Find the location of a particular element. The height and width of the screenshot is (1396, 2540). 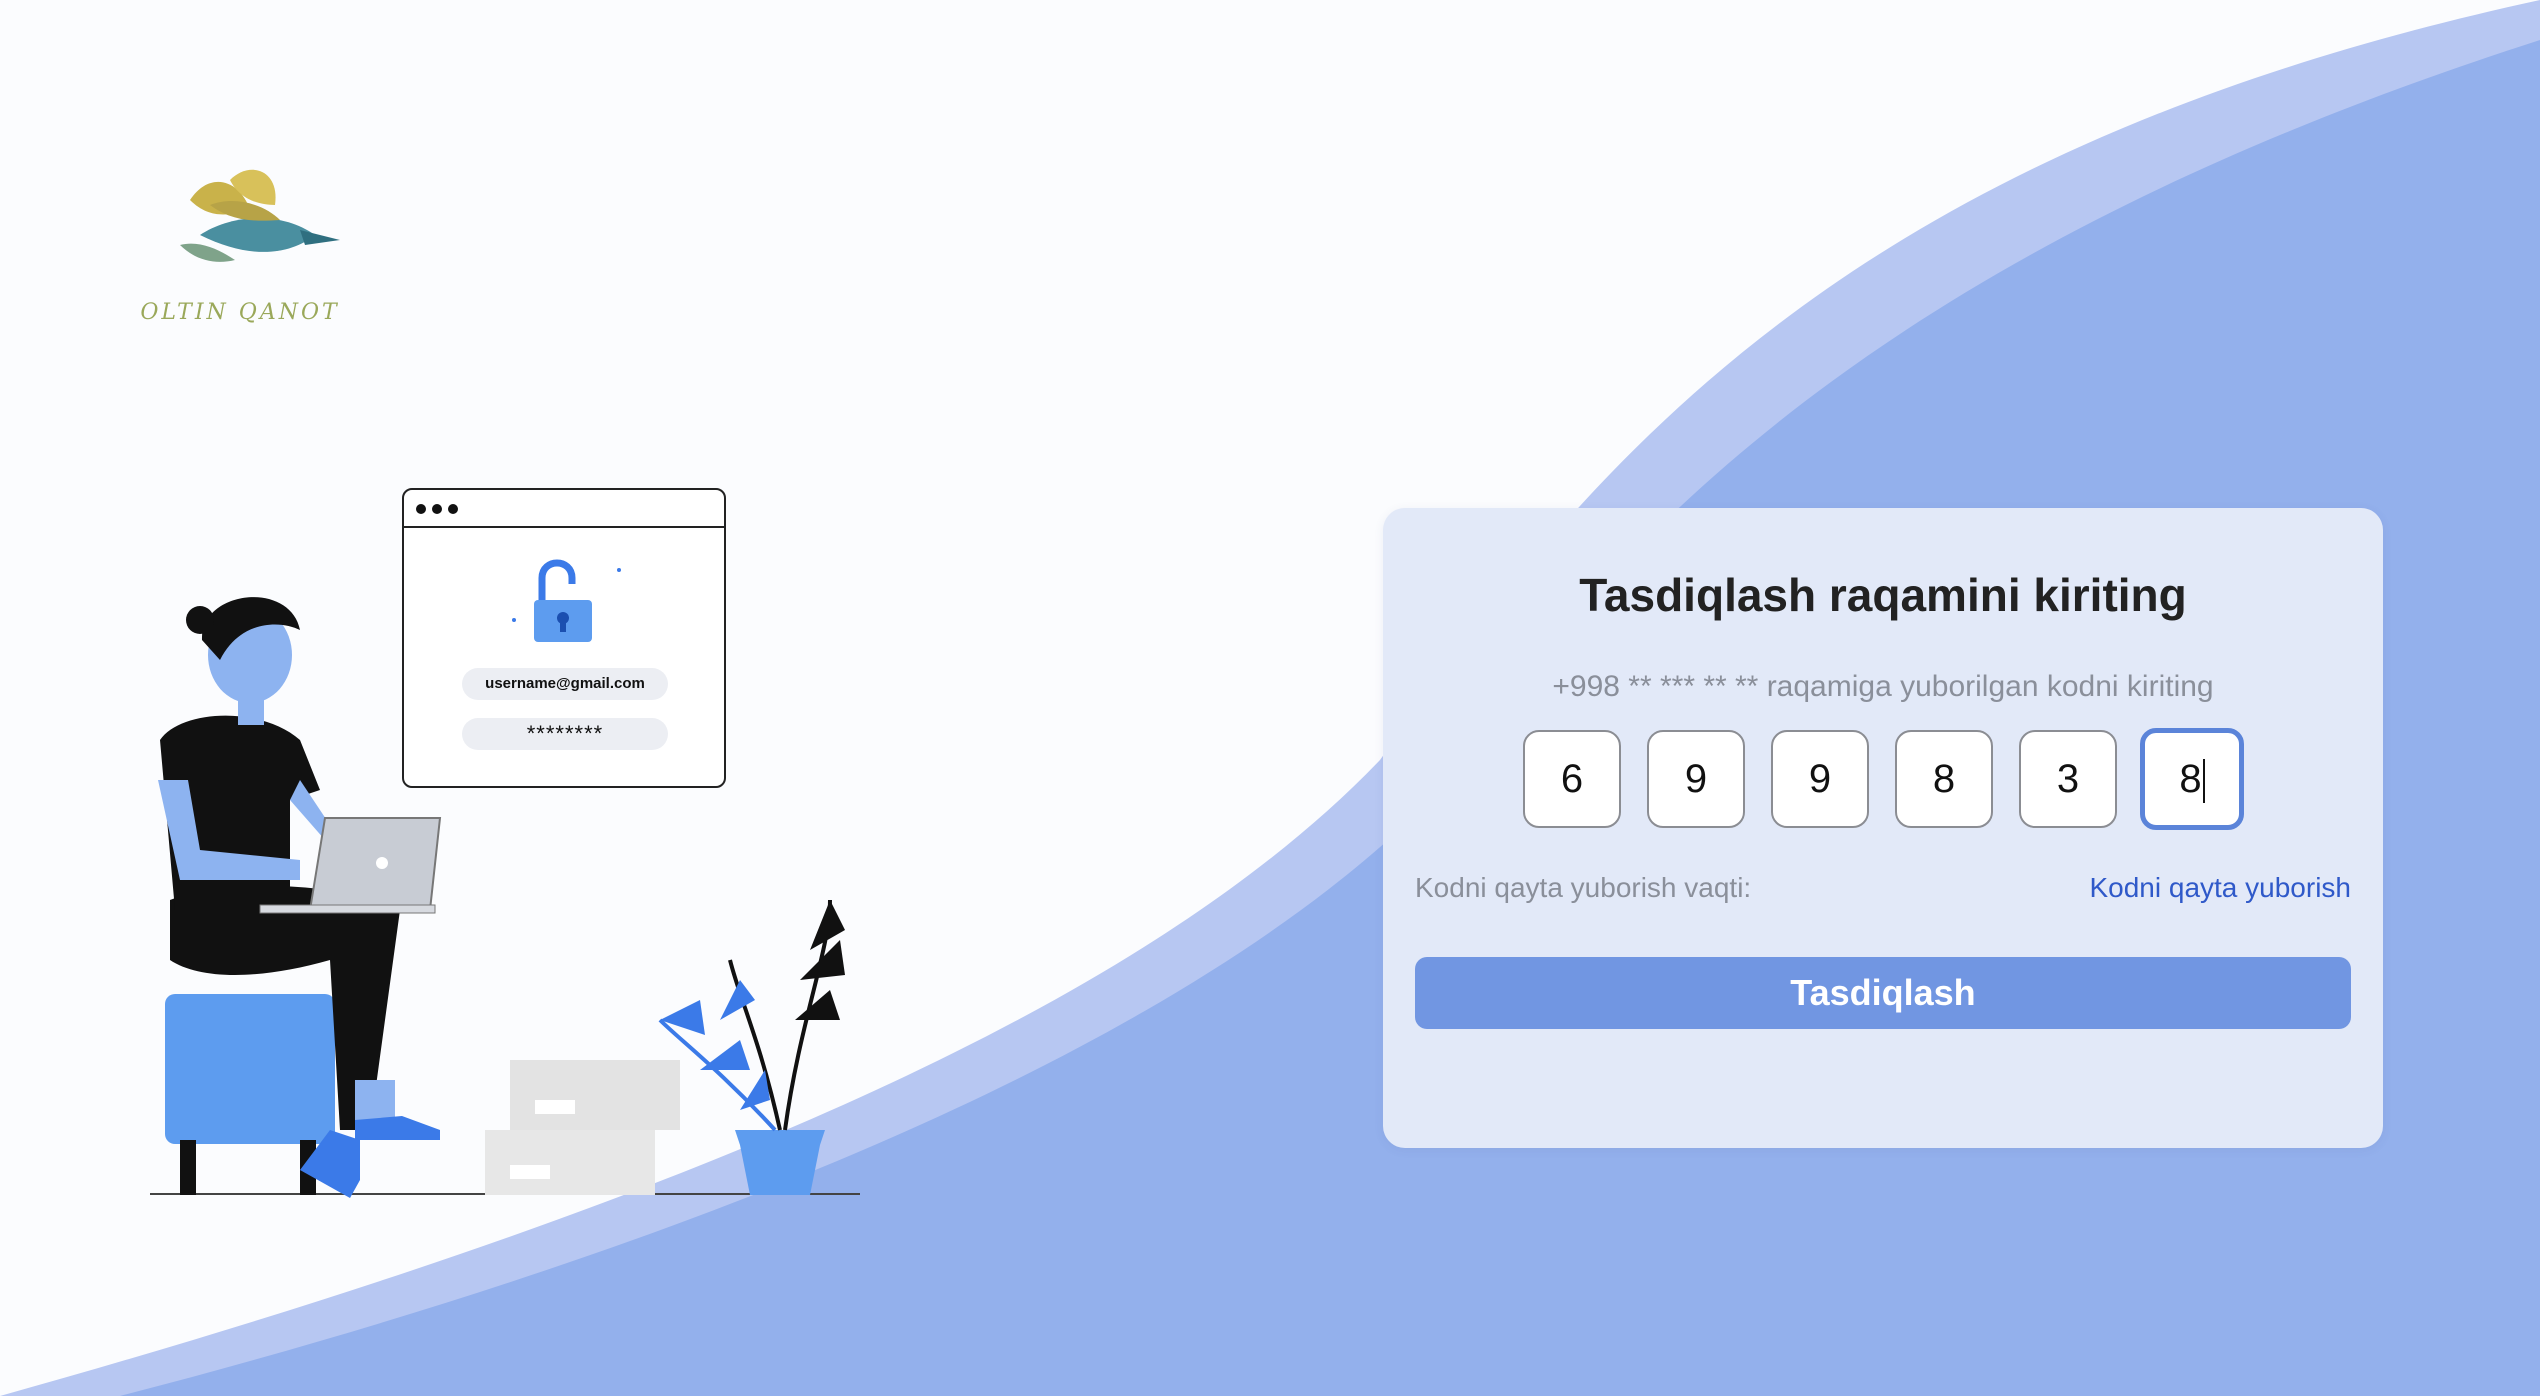

confirm-button: Tasdiqlash is located at coordinates (1883, 993).